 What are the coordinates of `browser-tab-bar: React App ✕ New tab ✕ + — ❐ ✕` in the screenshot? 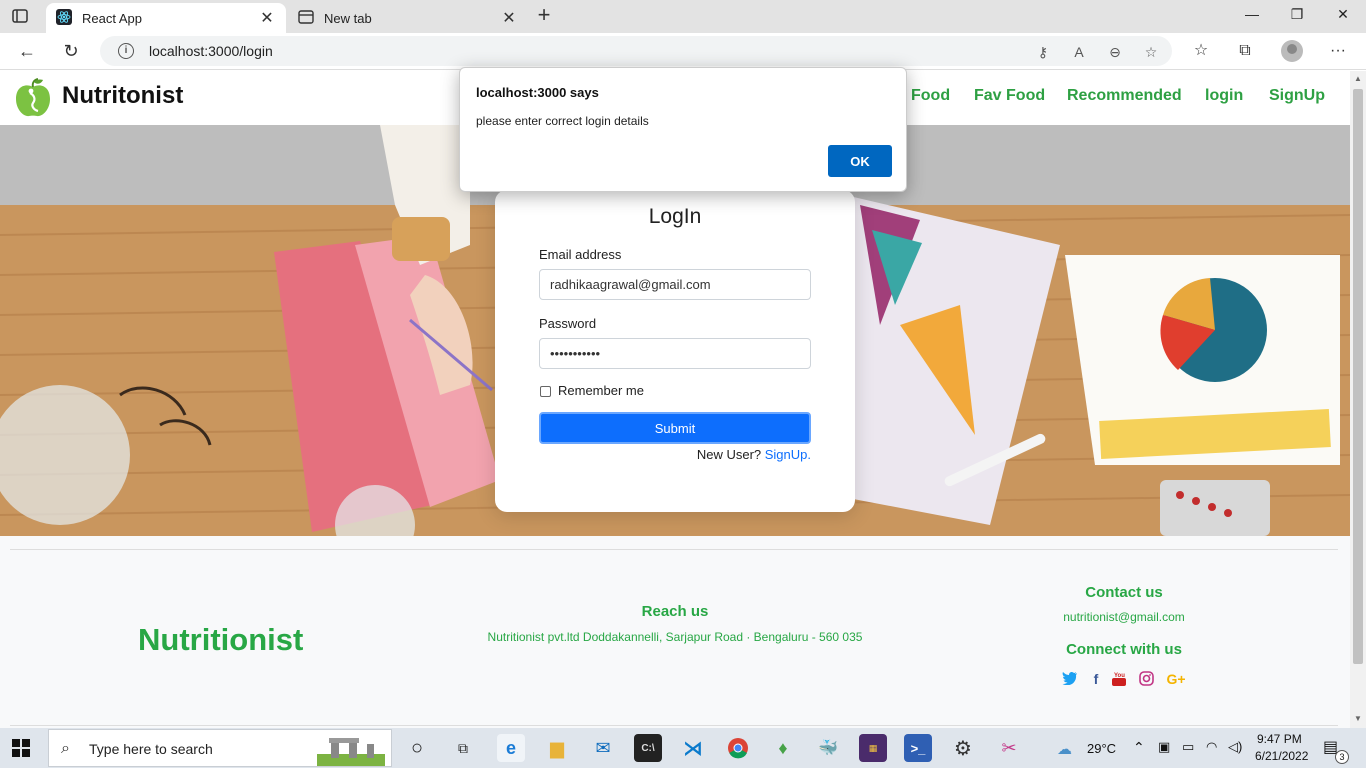 It's located at (683, 16).